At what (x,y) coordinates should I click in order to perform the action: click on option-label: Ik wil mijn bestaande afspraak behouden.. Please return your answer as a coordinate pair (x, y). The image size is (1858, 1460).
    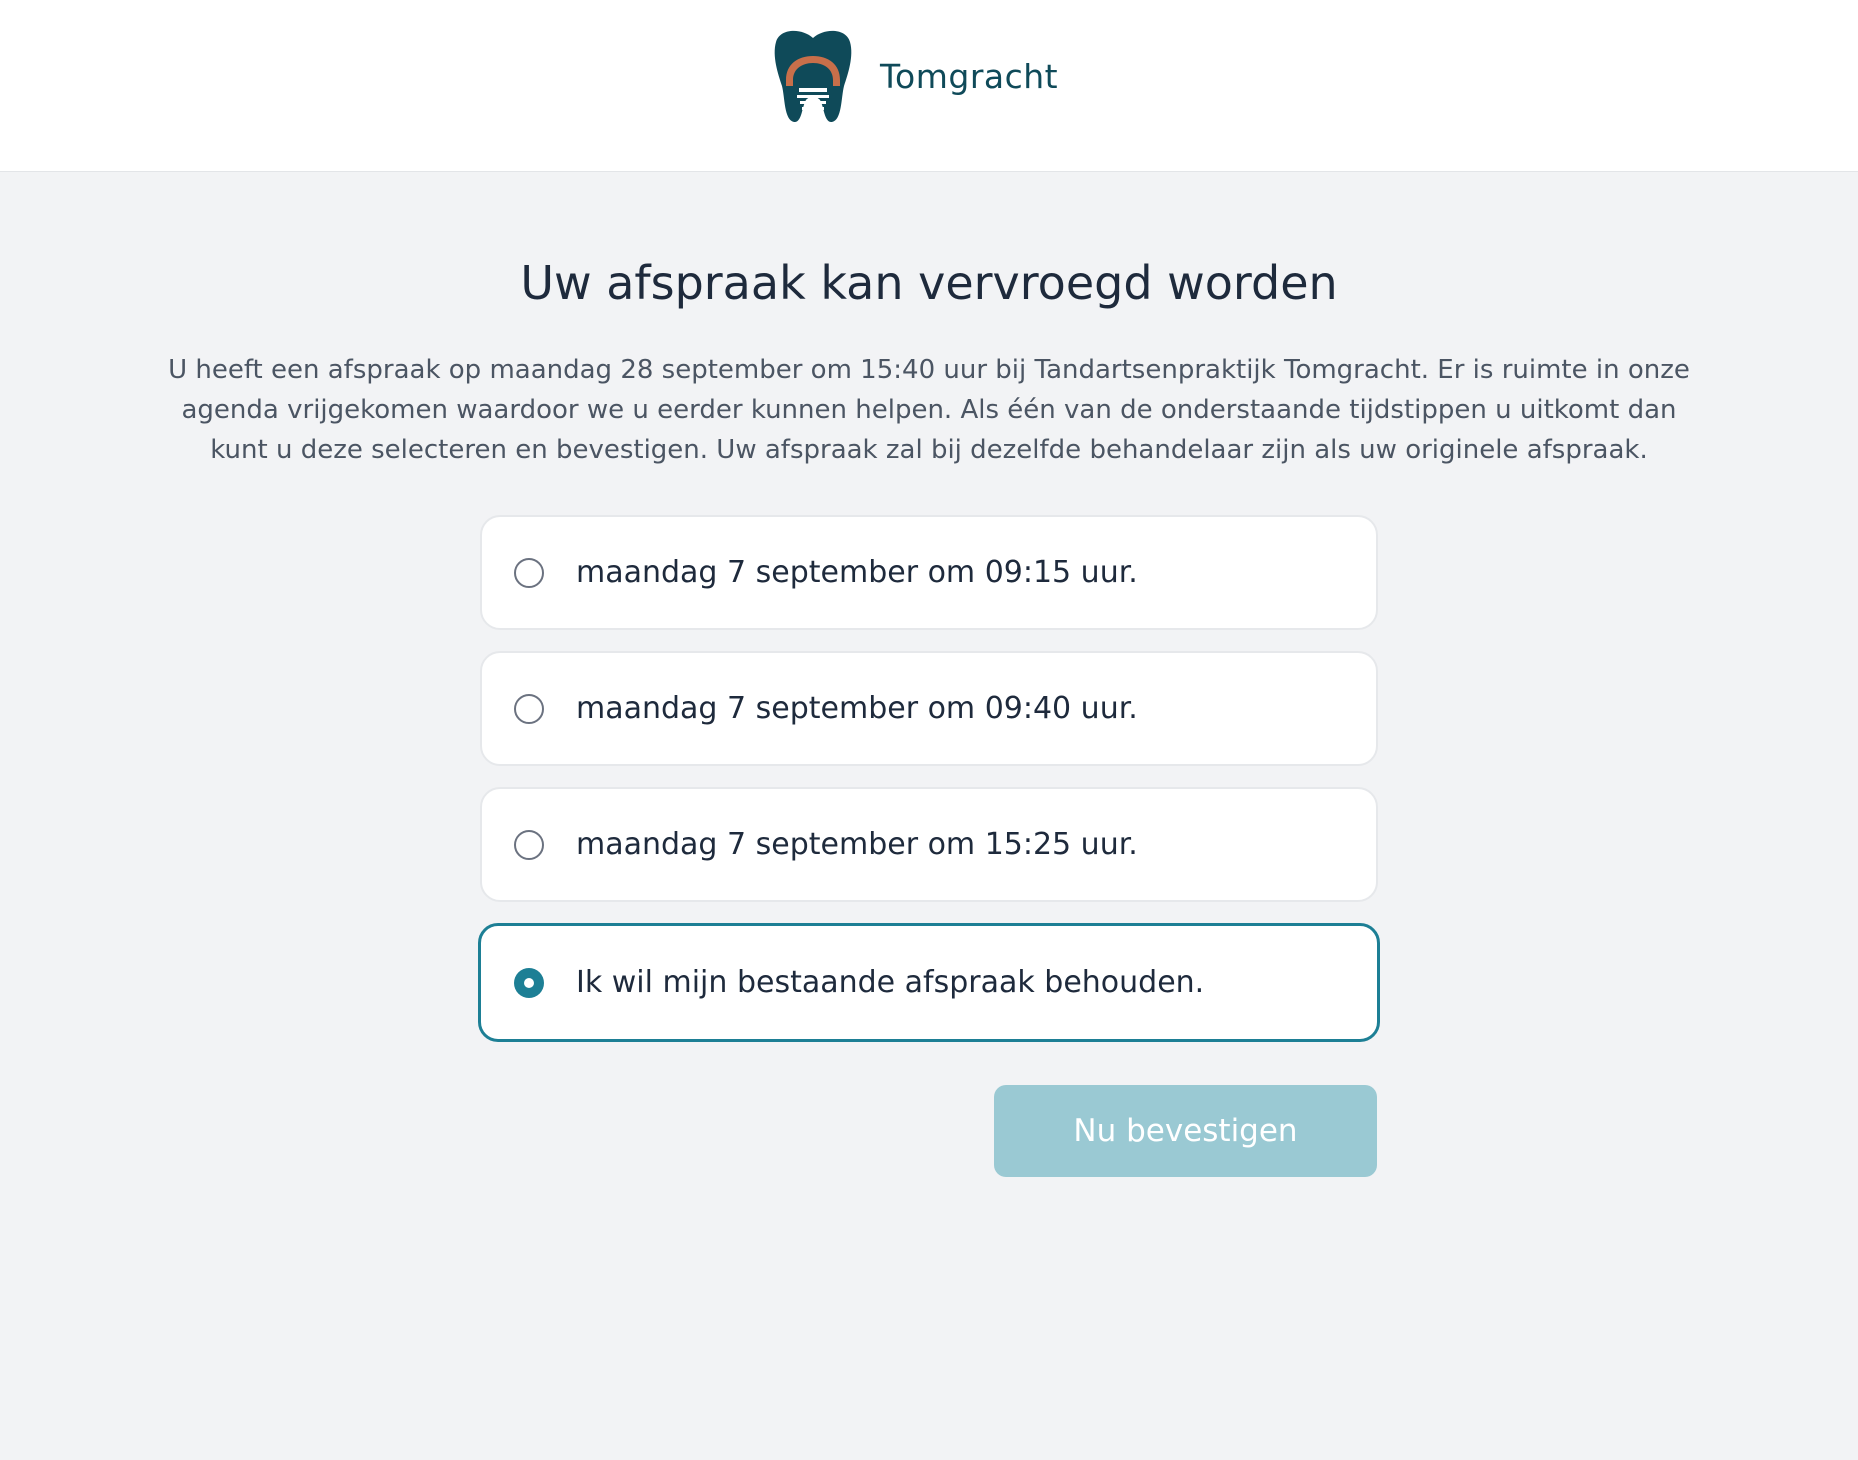
    Looking at the image, I should click on (890, 982).